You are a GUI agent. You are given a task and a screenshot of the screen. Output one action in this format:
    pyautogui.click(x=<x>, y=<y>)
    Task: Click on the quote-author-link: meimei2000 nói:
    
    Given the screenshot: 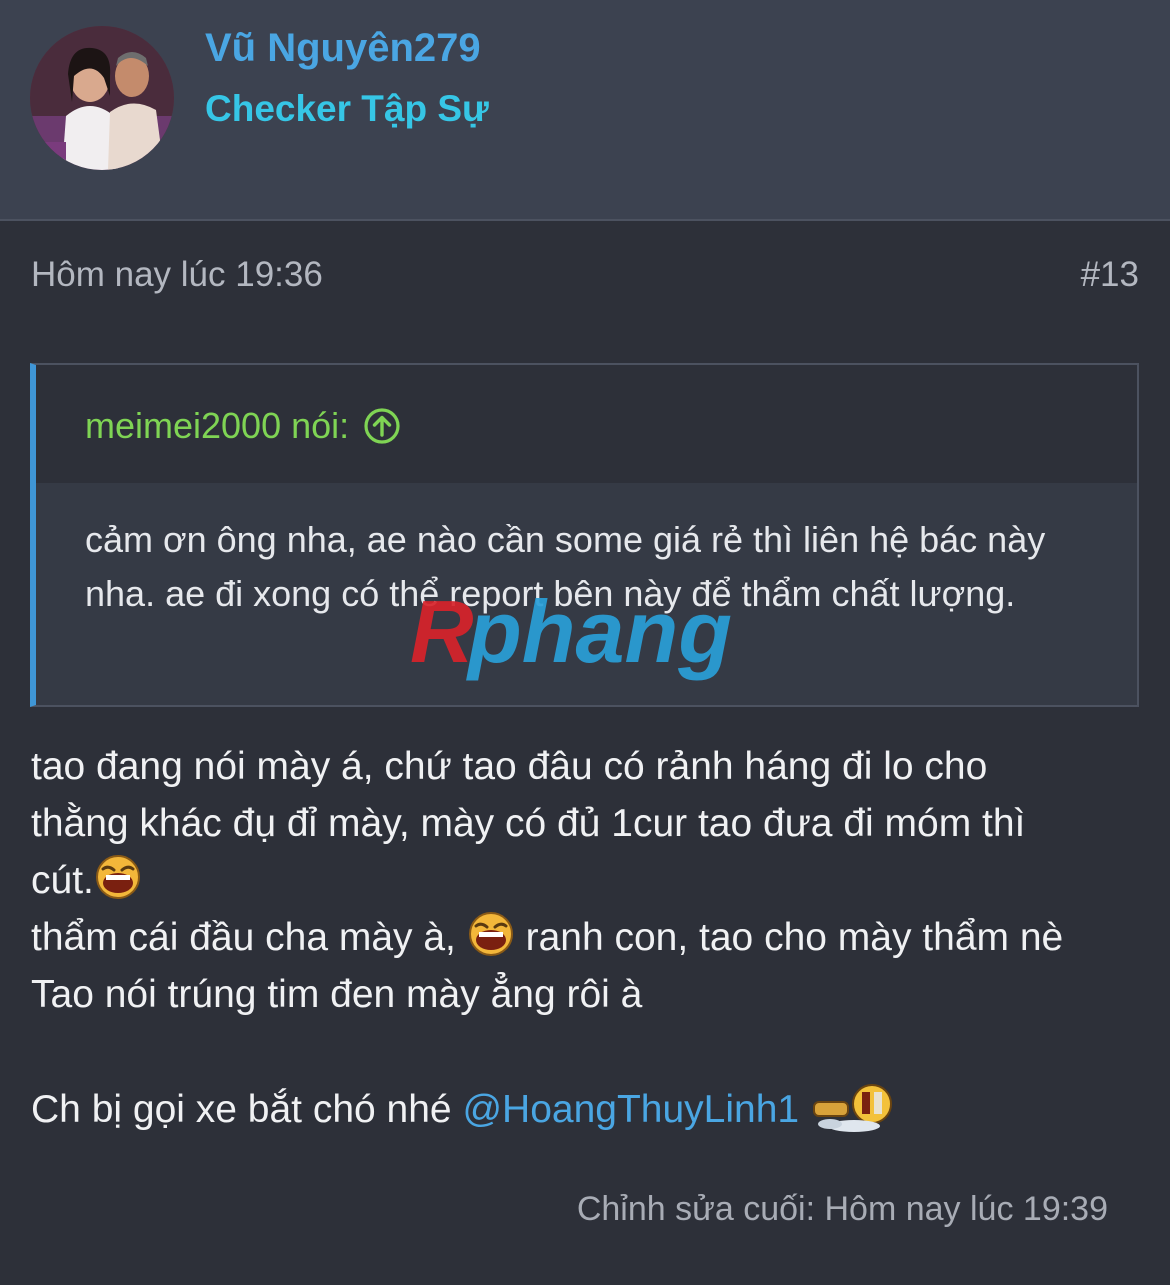 What is the action you would take?
    pyautogui.click(x=243, y=426)
    